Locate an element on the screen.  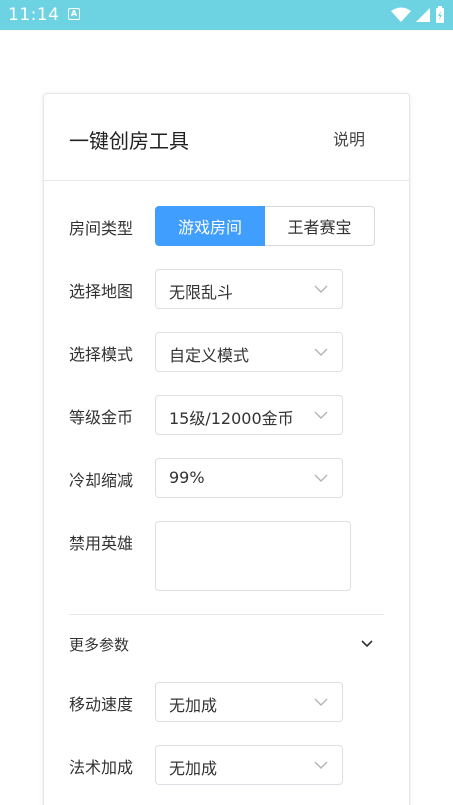
battery-icon is located at coordinates (440, 14).